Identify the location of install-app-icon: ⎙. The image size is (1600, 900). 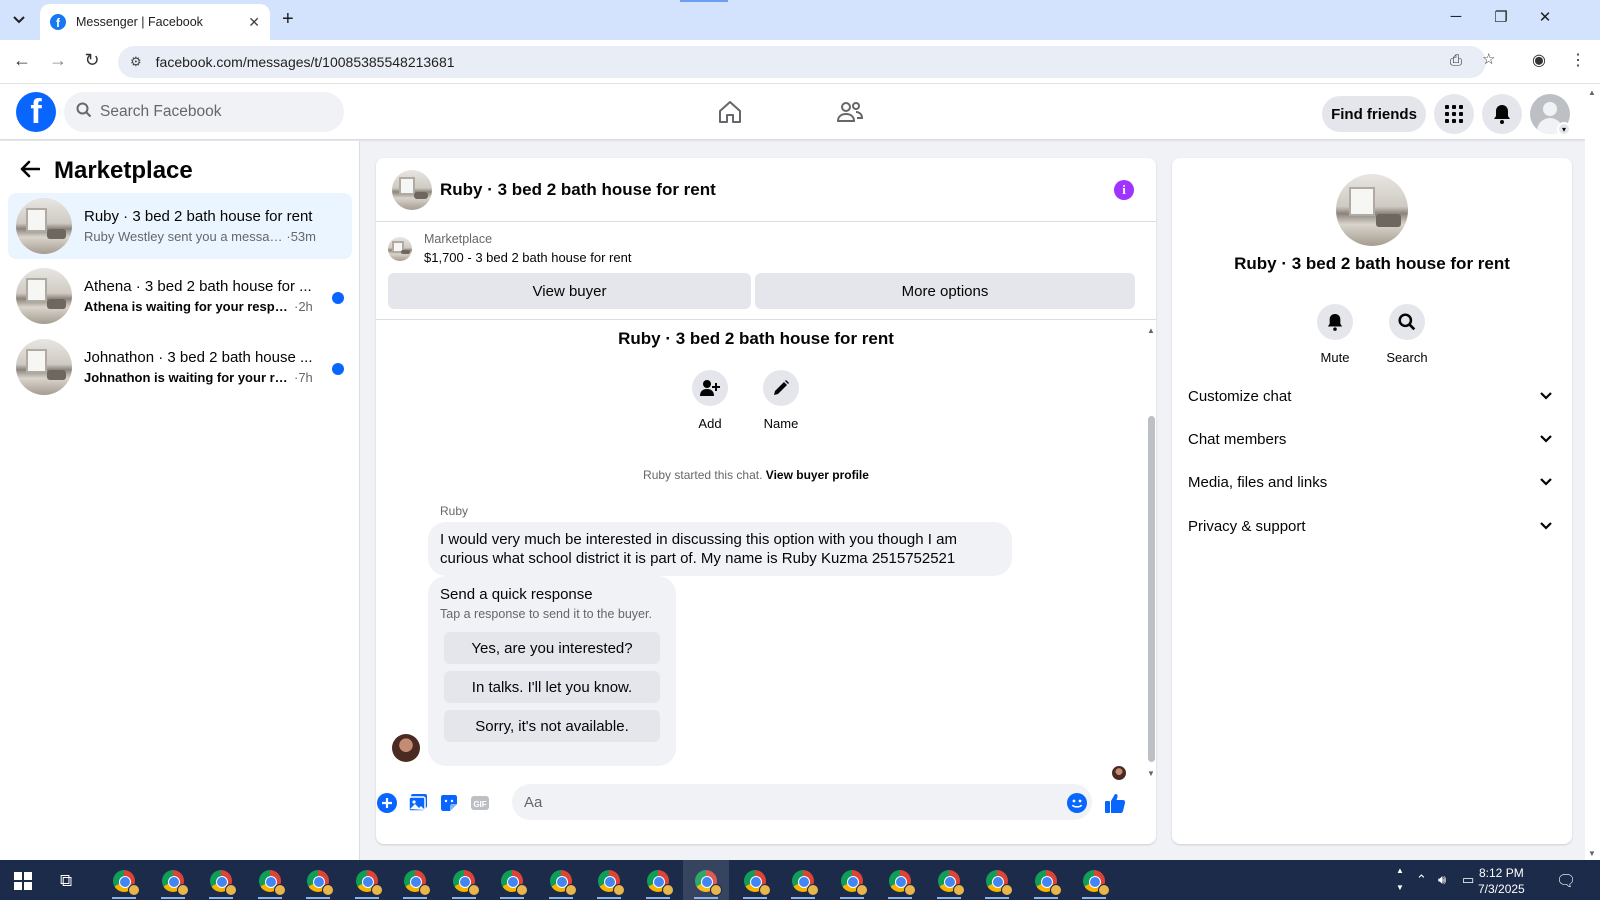
(1456, 60).